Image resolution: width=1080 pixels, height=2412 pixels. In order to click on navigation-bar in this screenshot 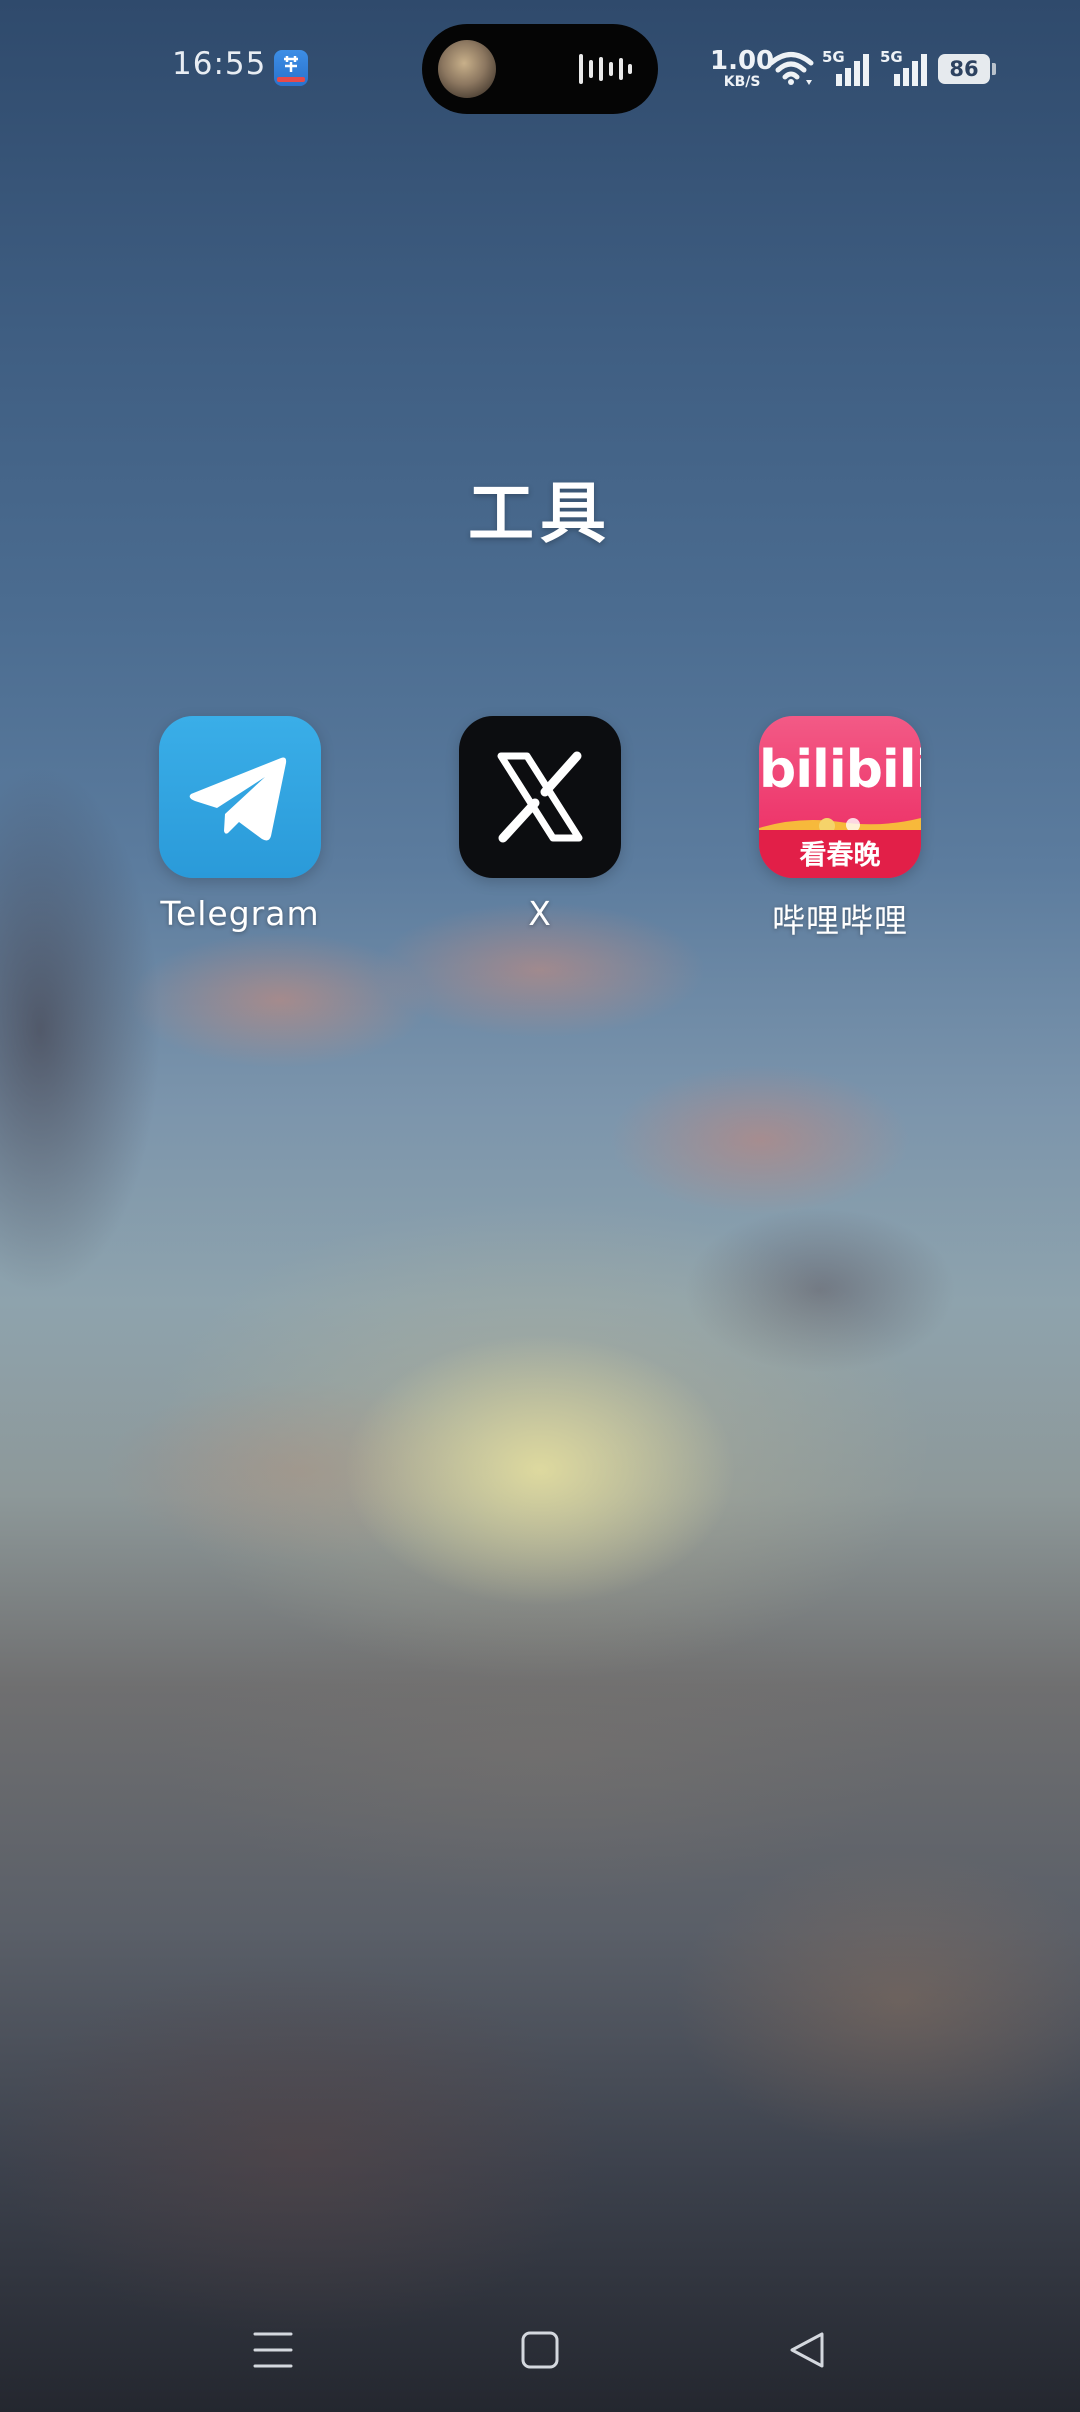, I will do `click(540, 2345)`.